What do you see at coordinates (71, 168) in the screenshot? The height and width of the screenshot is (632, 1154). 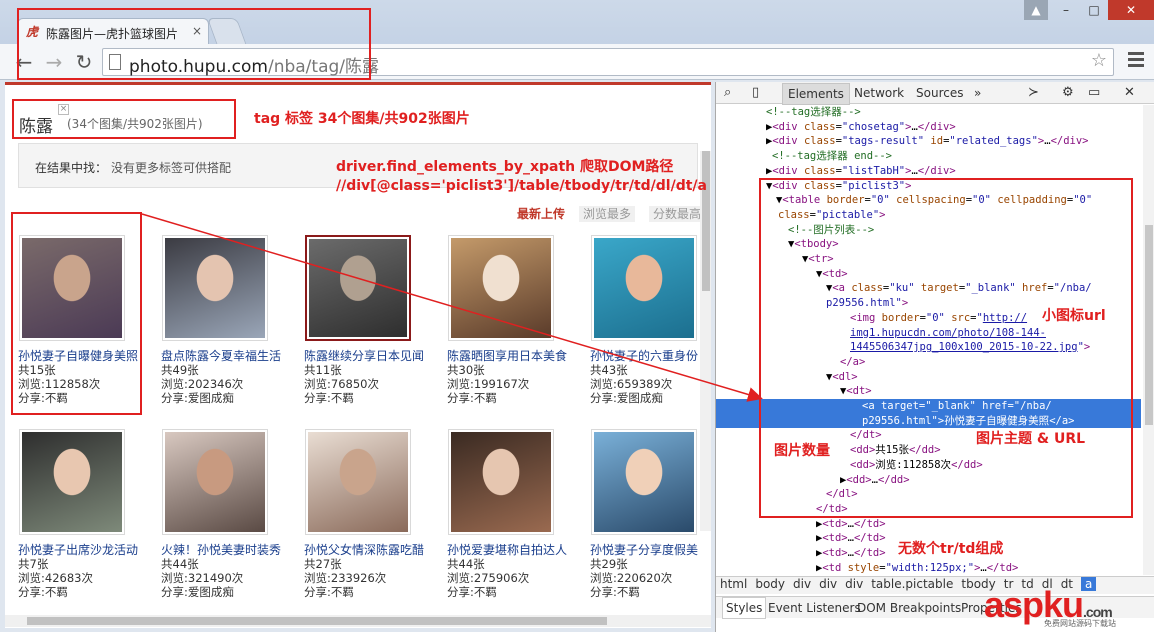 I see `filter-label: 在结果中找：` at bounding box center [71, 168].